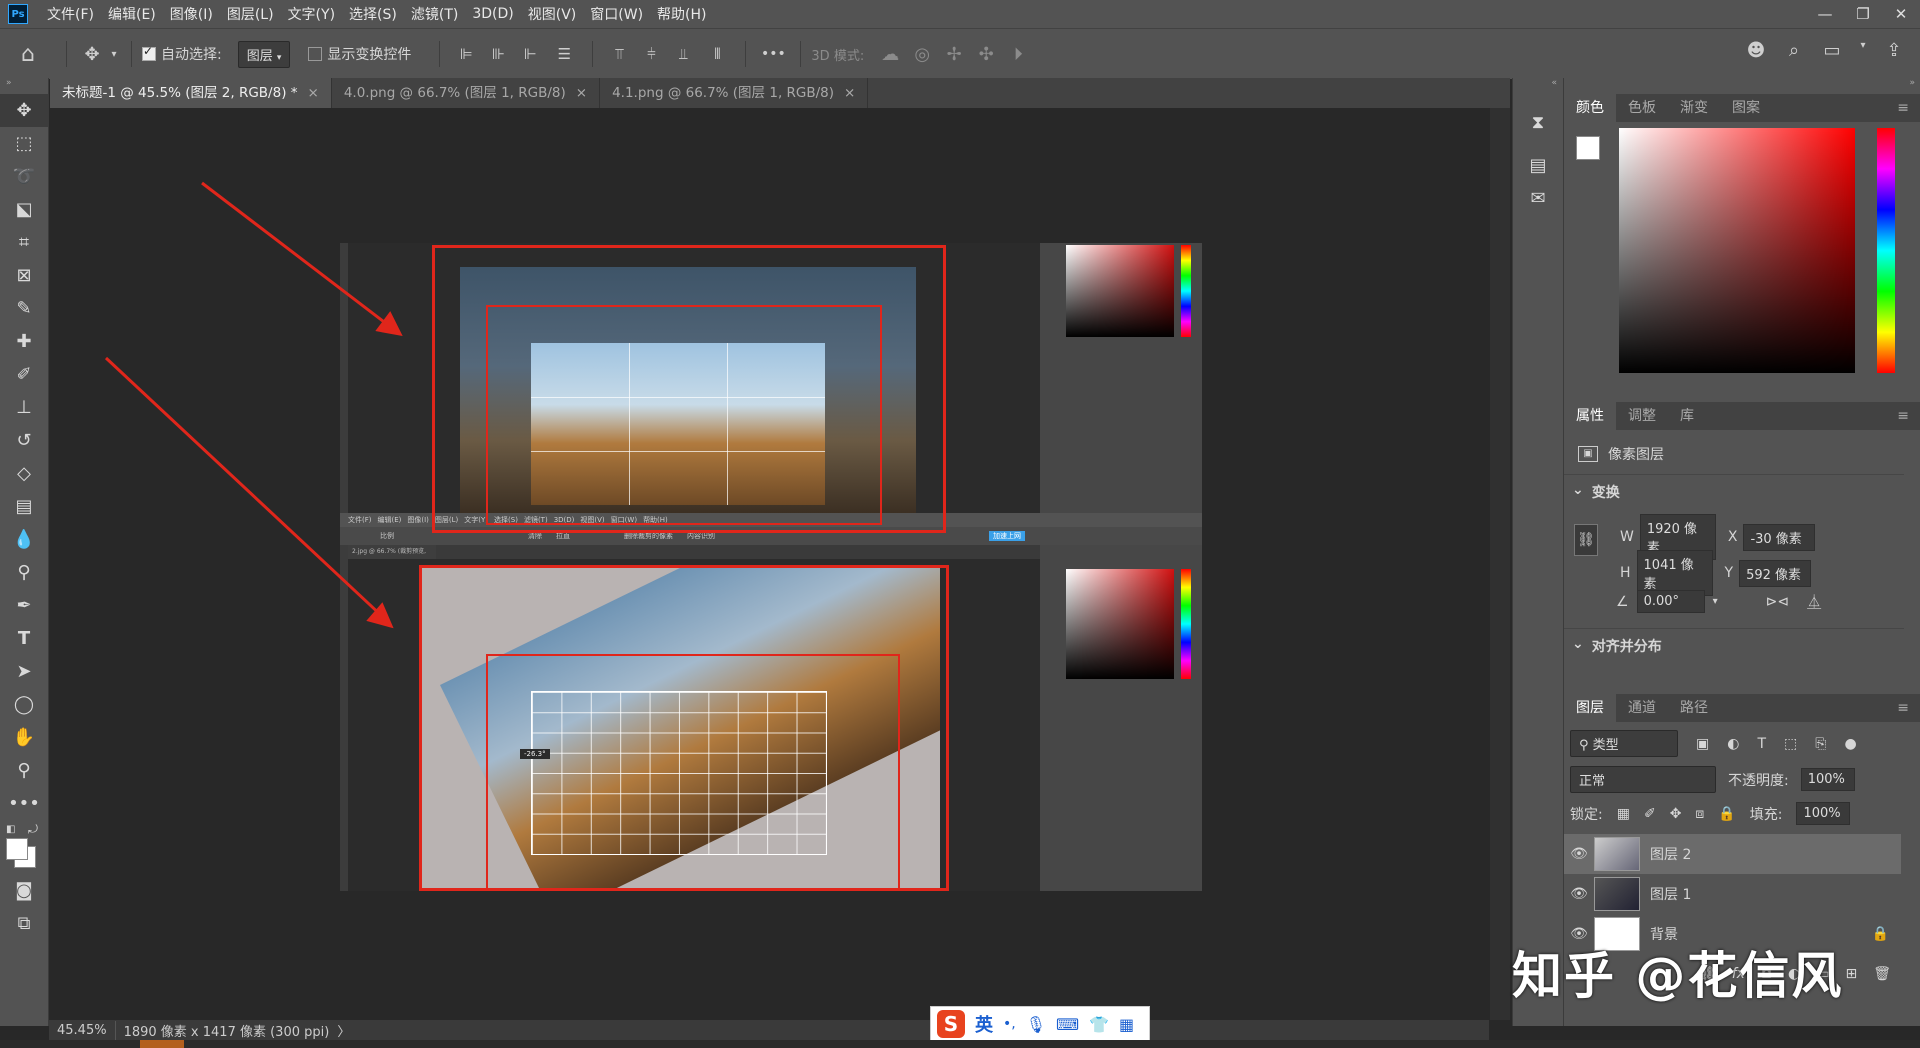 The height and width of the screenshot is (1048, 1920). What do you see at coordinates (1605, 745) in the screenshot?
I see `filter-kind-value: 类型` at bounding box center [1605, 745].